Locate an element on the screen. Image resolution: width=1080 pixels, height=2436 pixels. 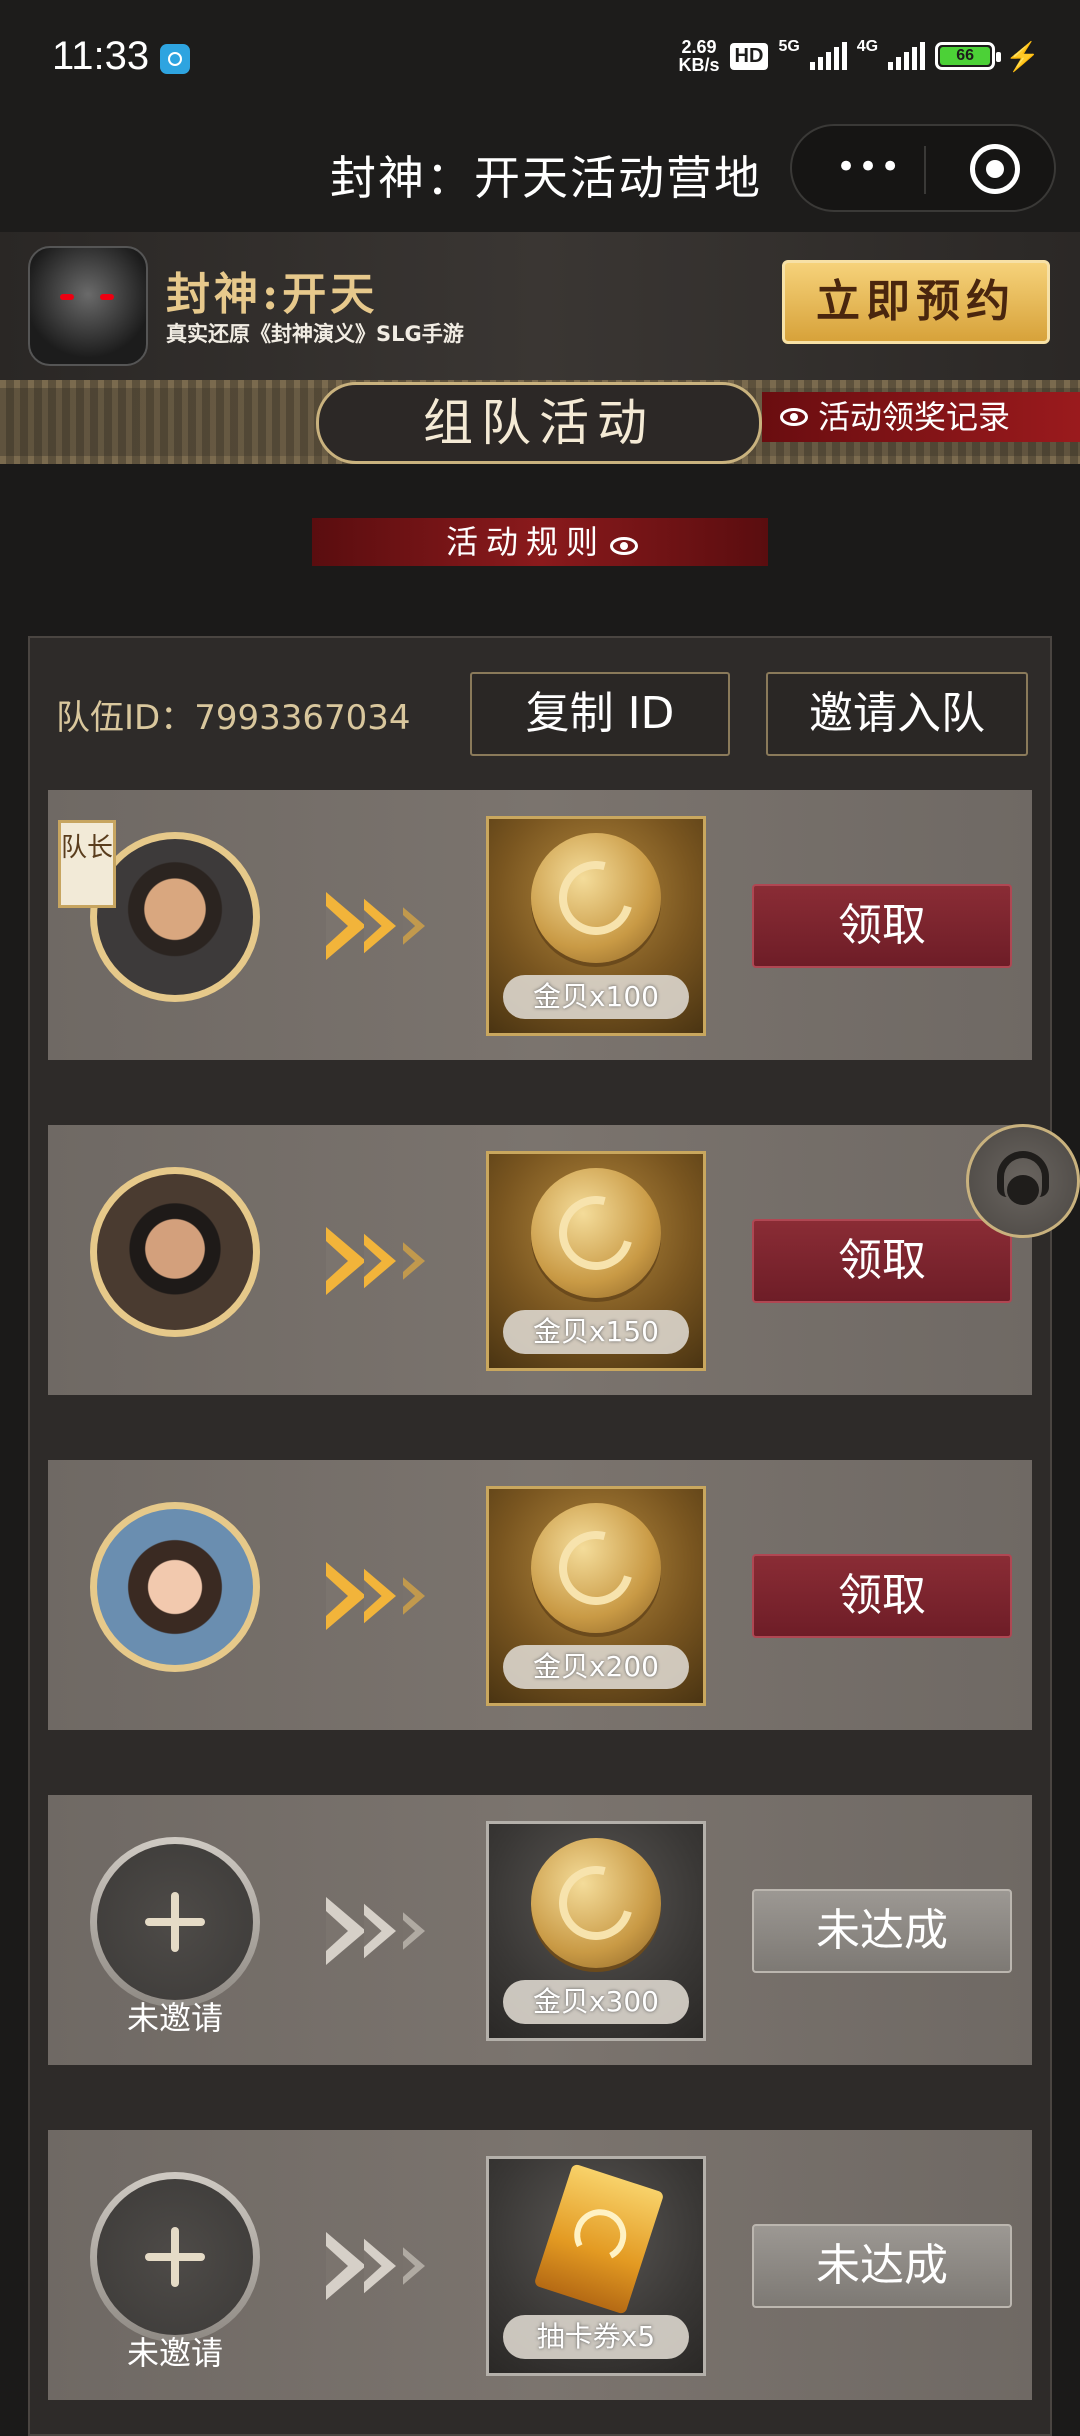
battery-icon: 66 is located at coordinates (968, 56).